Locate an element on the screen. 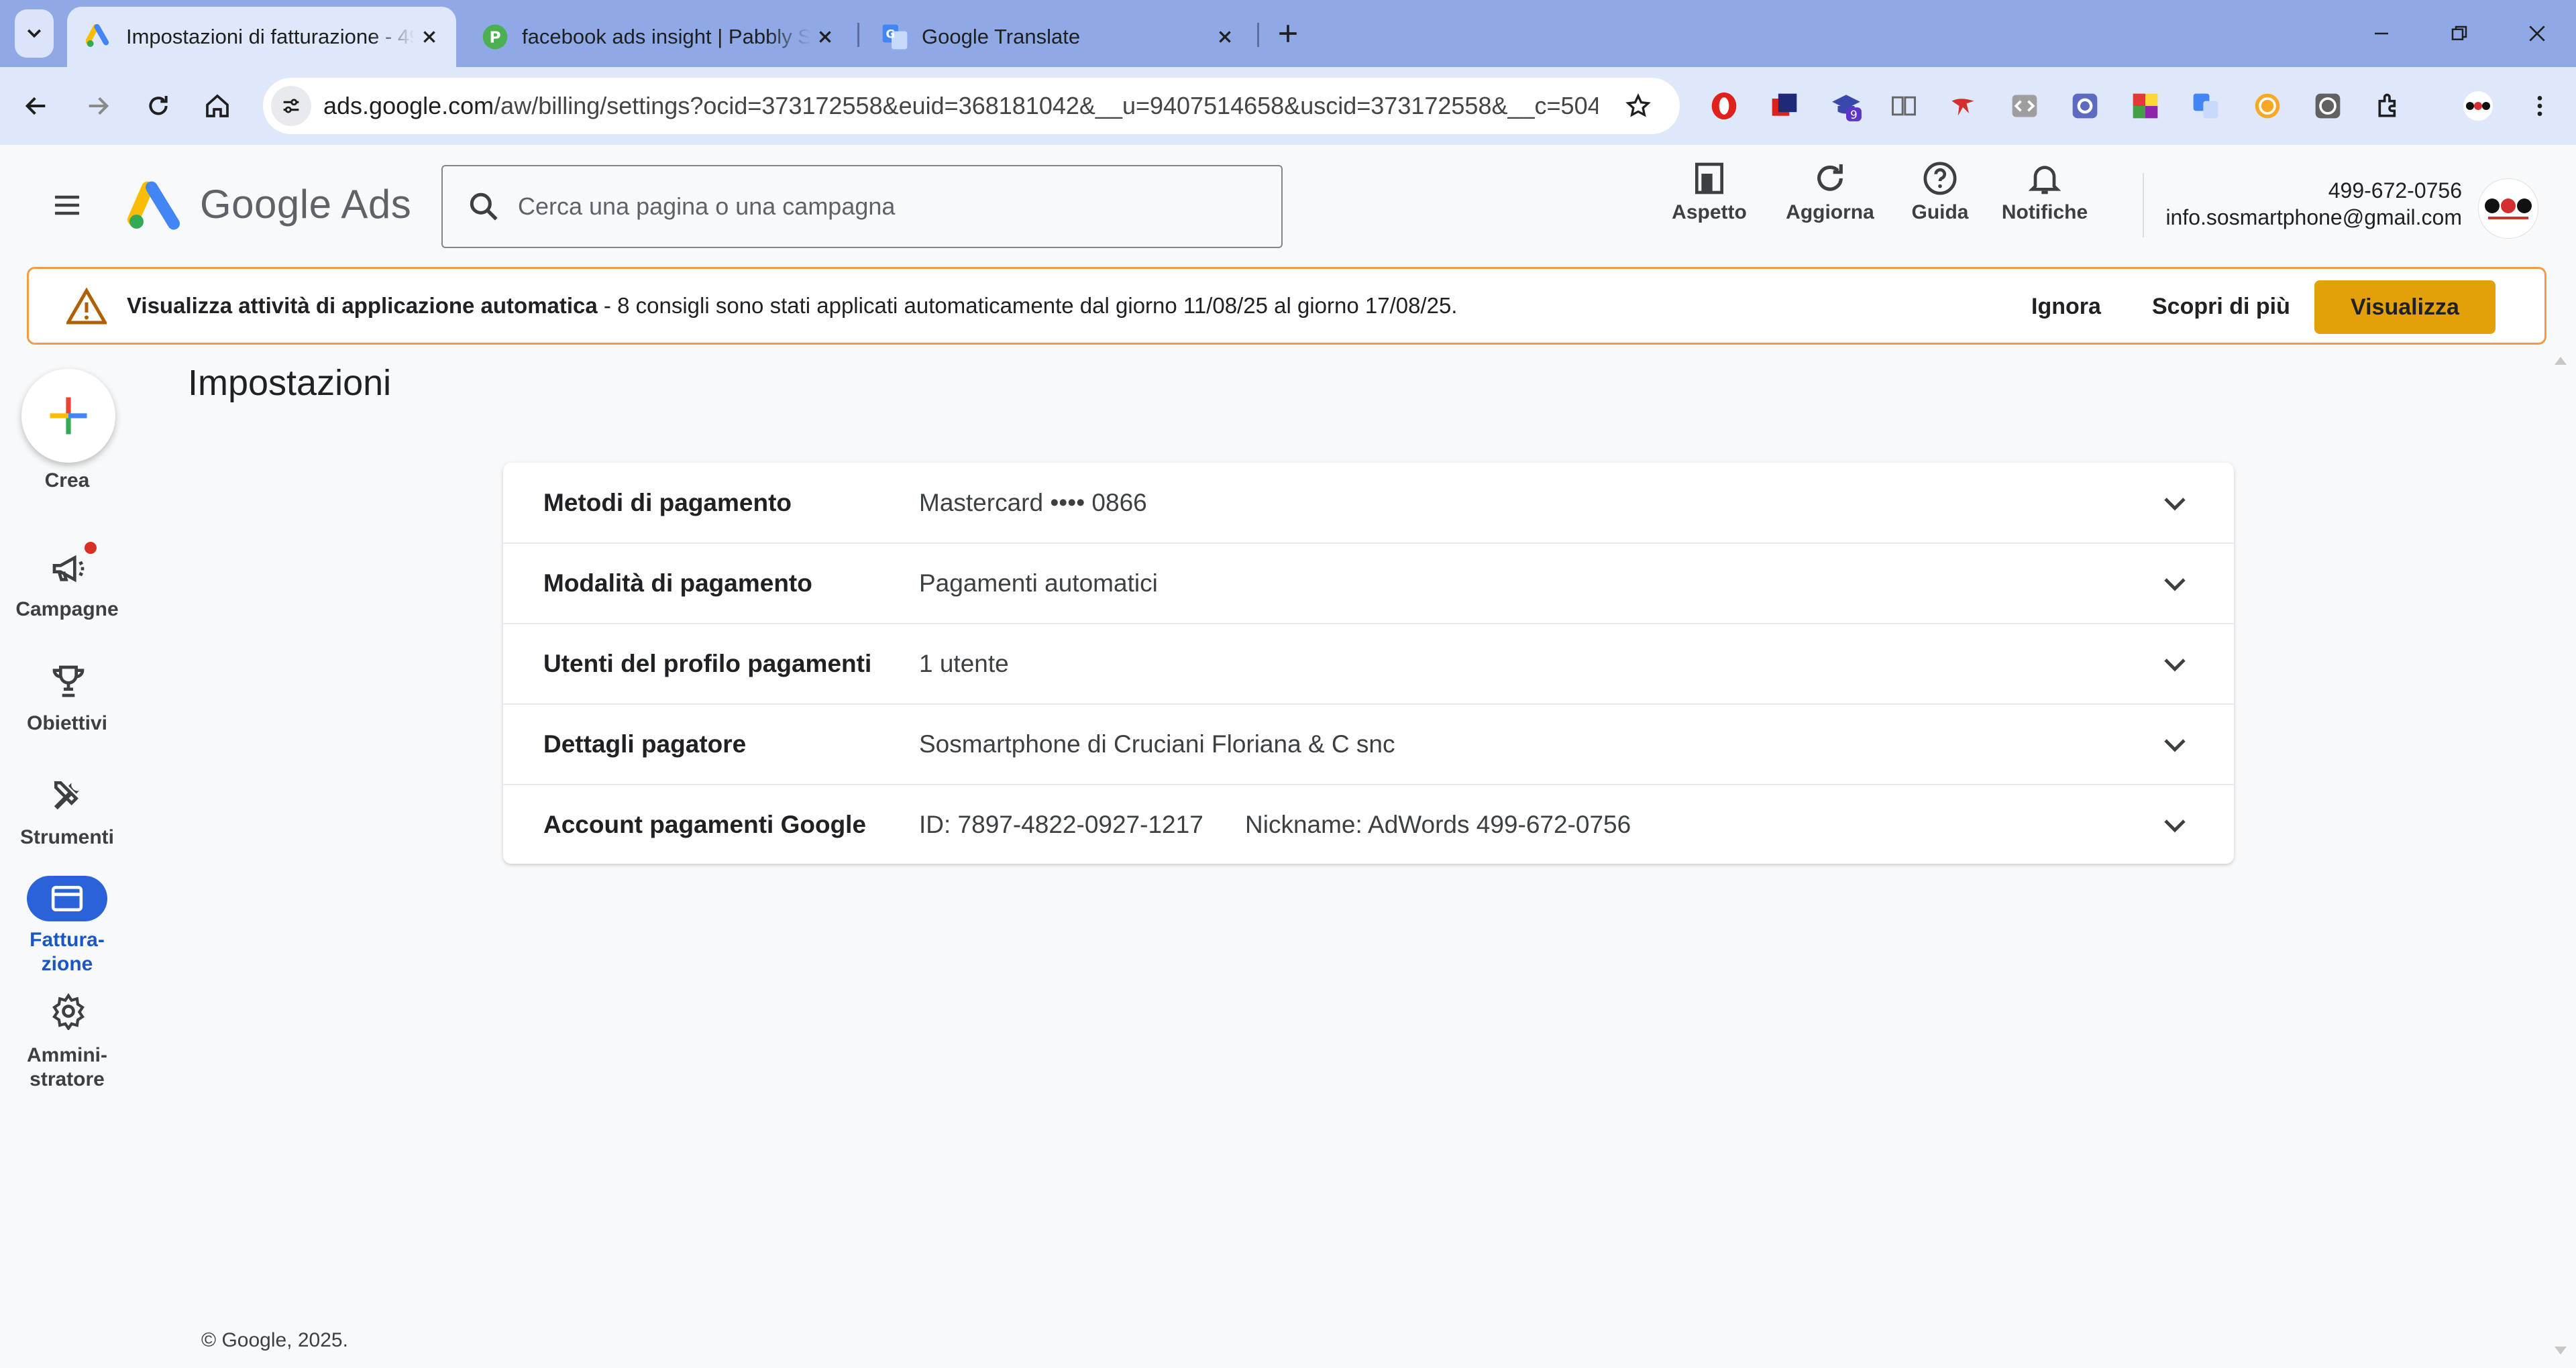  appearance-button: Aspetto is located at coordinates (1709, 192).